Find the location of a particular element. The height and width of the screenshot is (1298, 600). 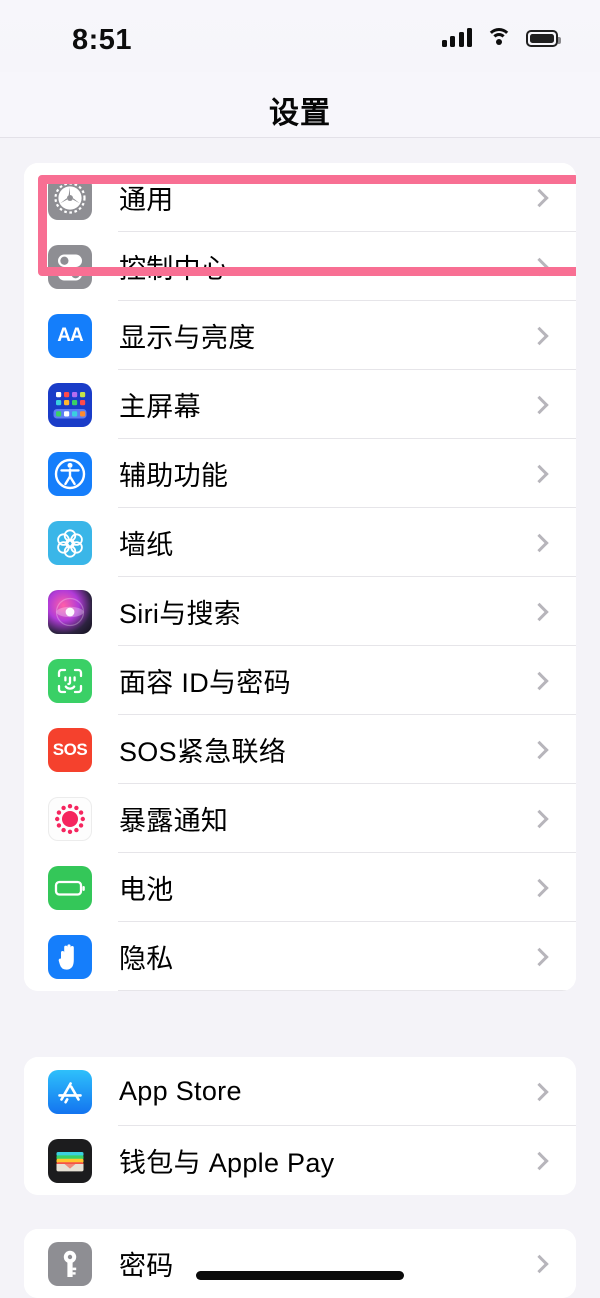

status-bar-time: 8:51 is located at coordinates (102, 40).